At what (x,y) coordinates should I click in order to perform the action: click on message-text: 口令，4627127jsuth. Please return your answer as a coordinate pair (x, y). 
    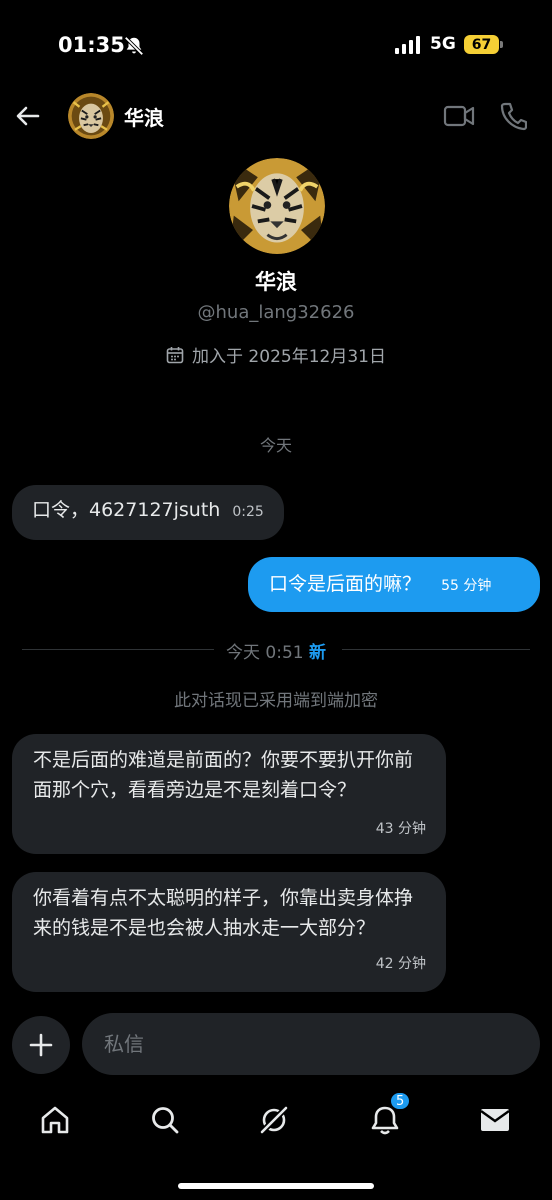
    Looking at the image, I should click on (126, 510).